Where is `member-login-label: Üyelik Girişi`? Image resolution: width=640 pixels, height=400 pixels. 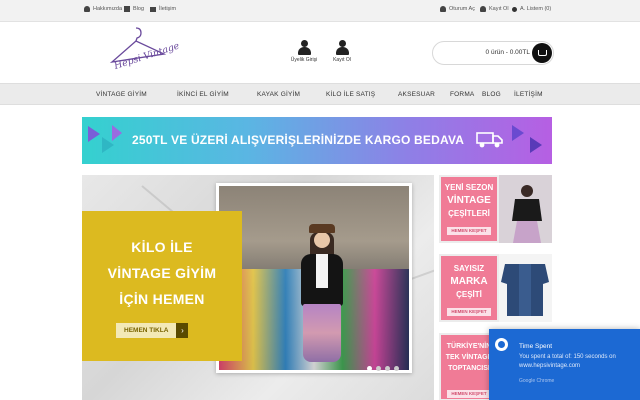 member-login-label: Üyelik Girişi is located at coordinates (304, 60).